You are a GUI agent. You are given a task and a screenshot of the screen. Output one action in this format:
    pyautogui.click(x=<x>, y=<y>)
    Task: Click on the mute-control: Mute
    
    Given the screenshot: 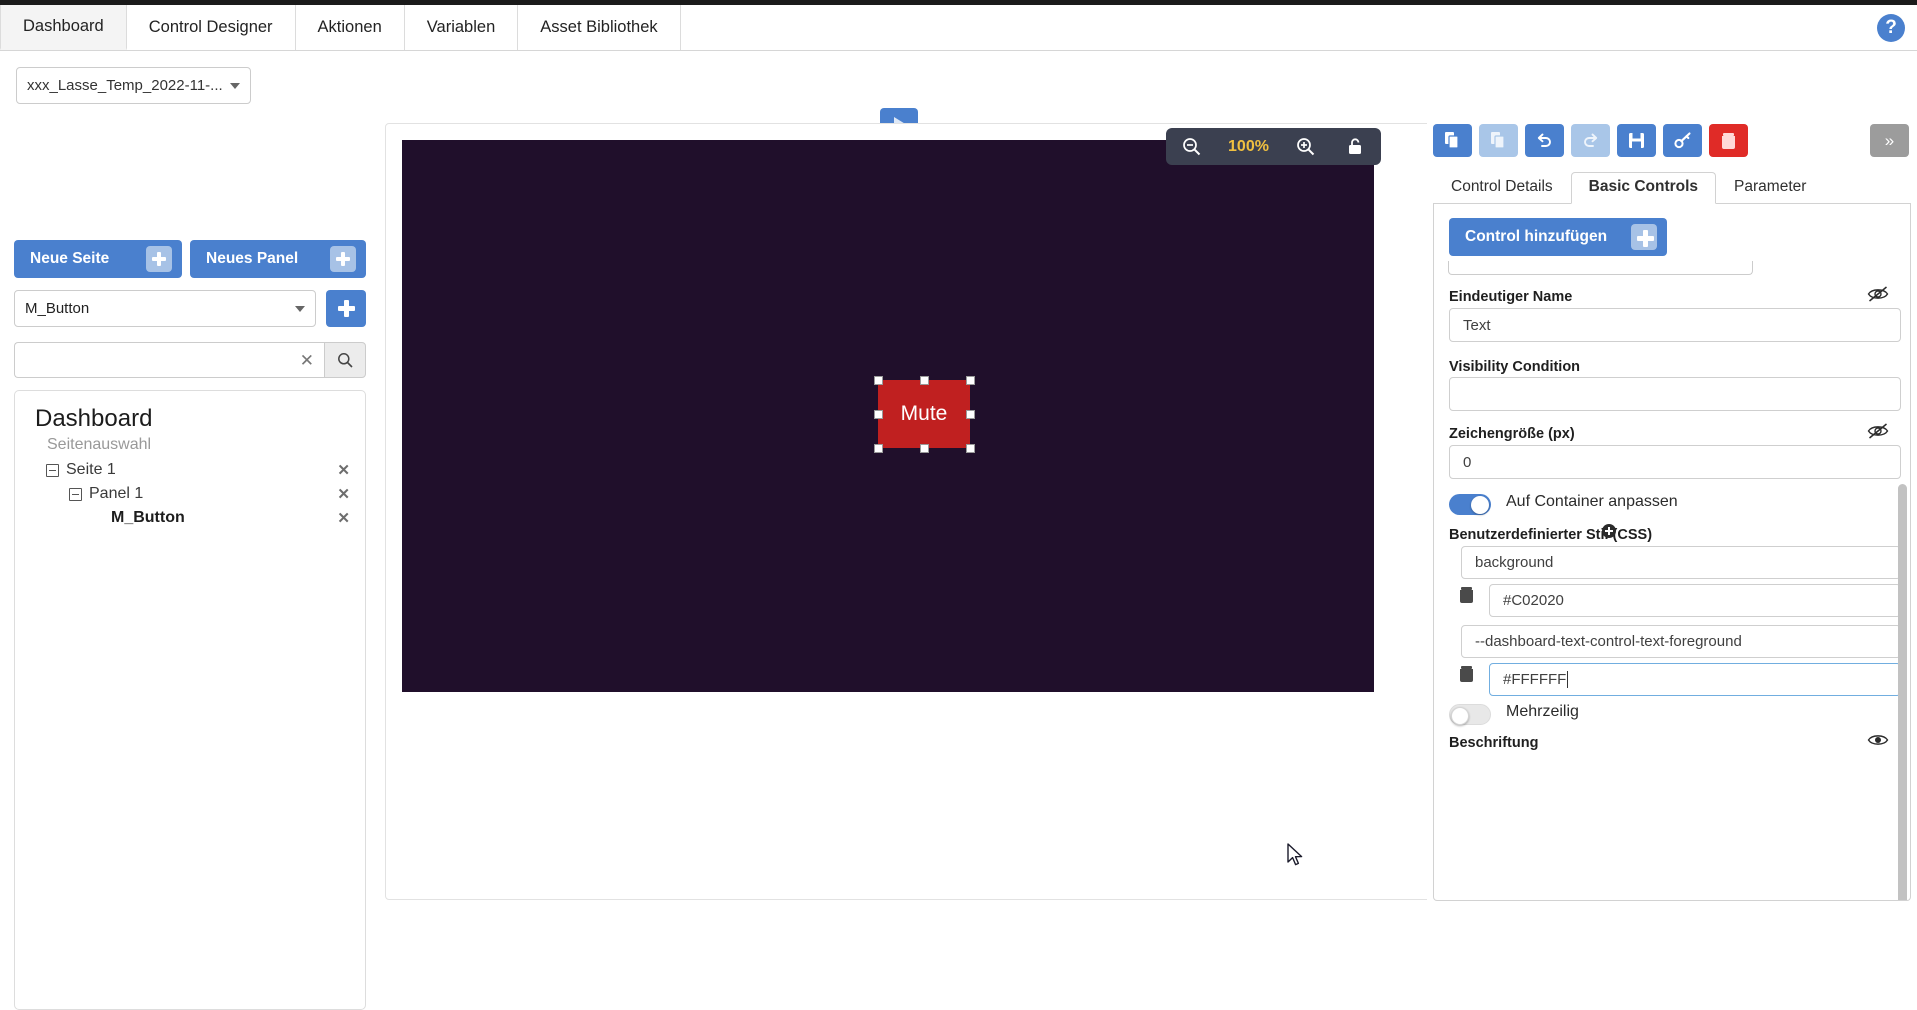 What is the action you would take?
    pyautogui.click(x=924, y=414)
    